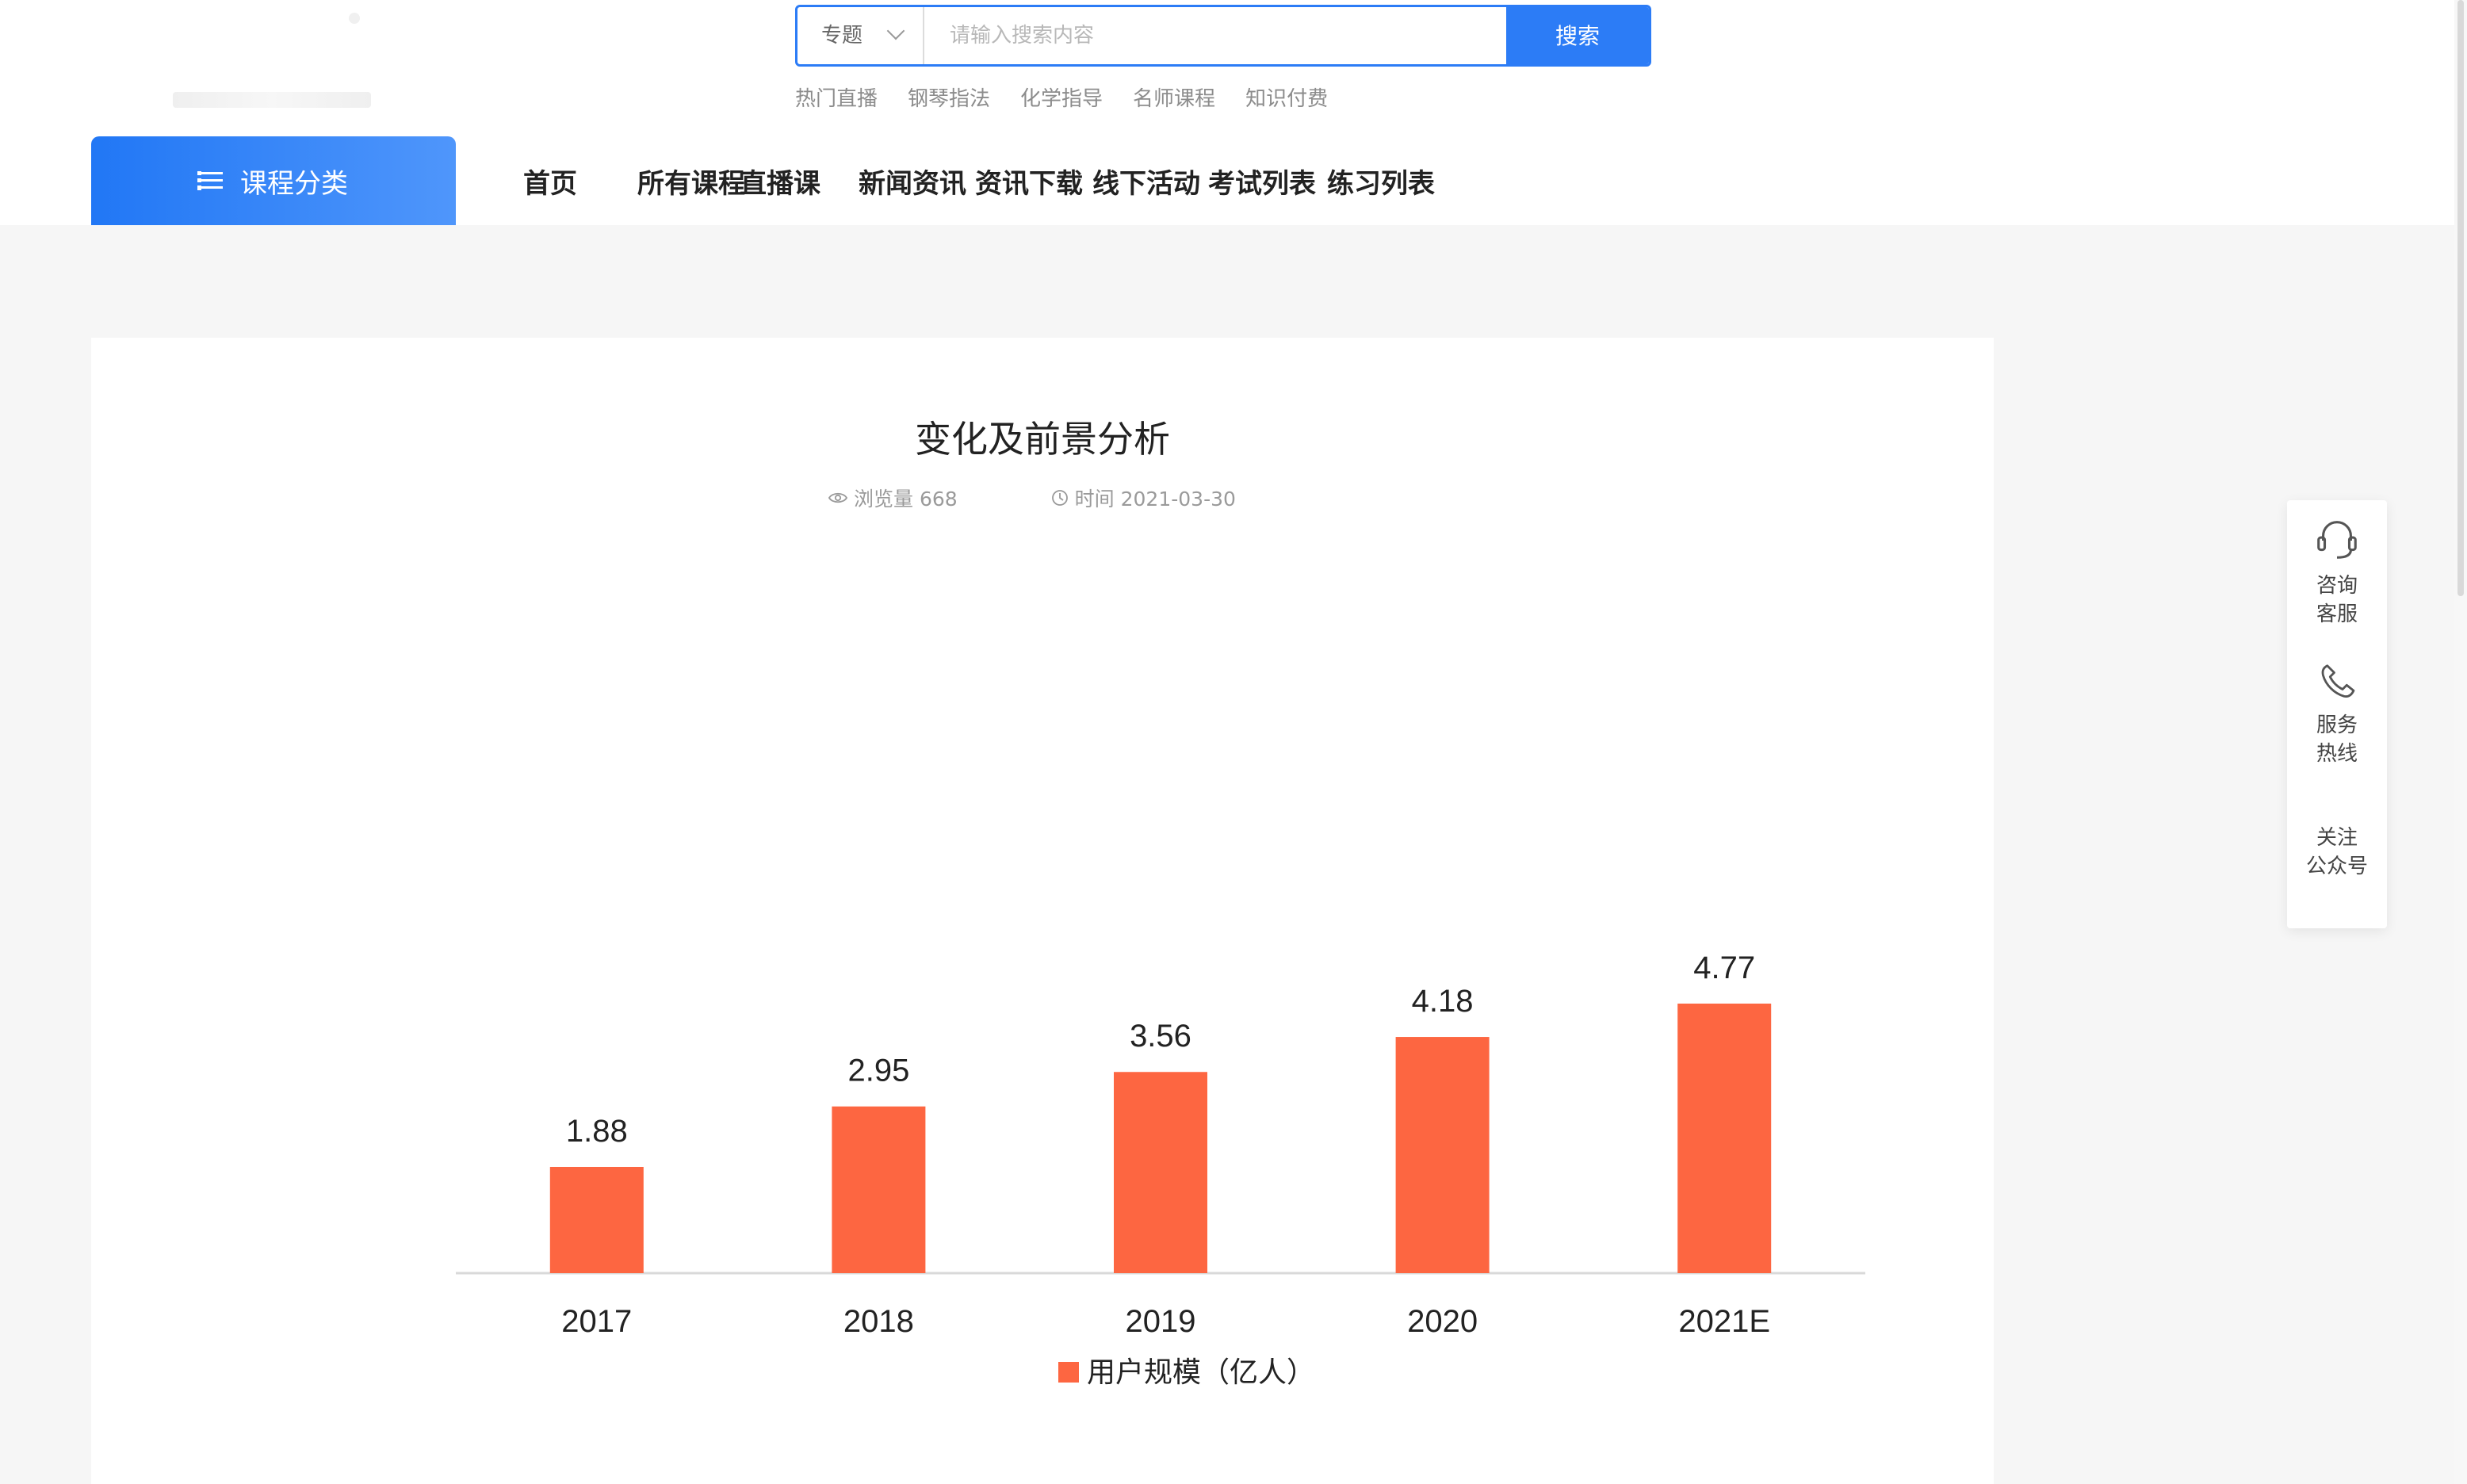 The height and width of the screenshot is (1484, 2467). What do you see at coordinates (1068, 1372) in the screenshot?
I see `legend-swatch` at bounding box center [1068, 1372].